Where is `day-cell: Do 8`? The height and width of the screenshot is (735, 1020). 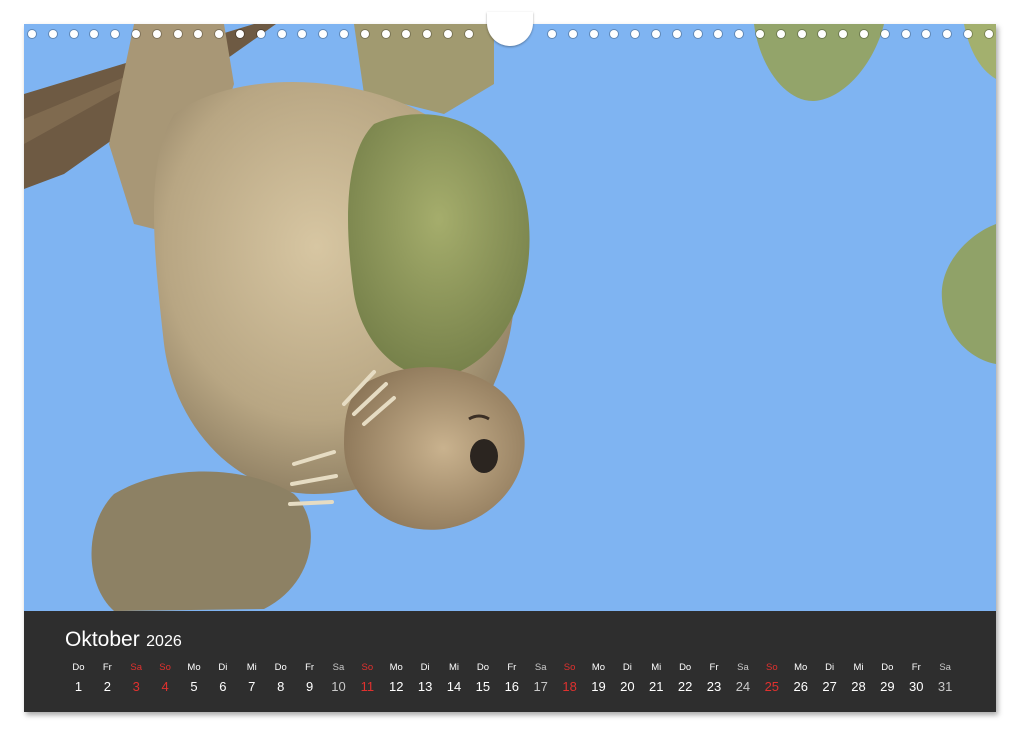 day-cell: Do 8 is located at coordinates (280, 679).